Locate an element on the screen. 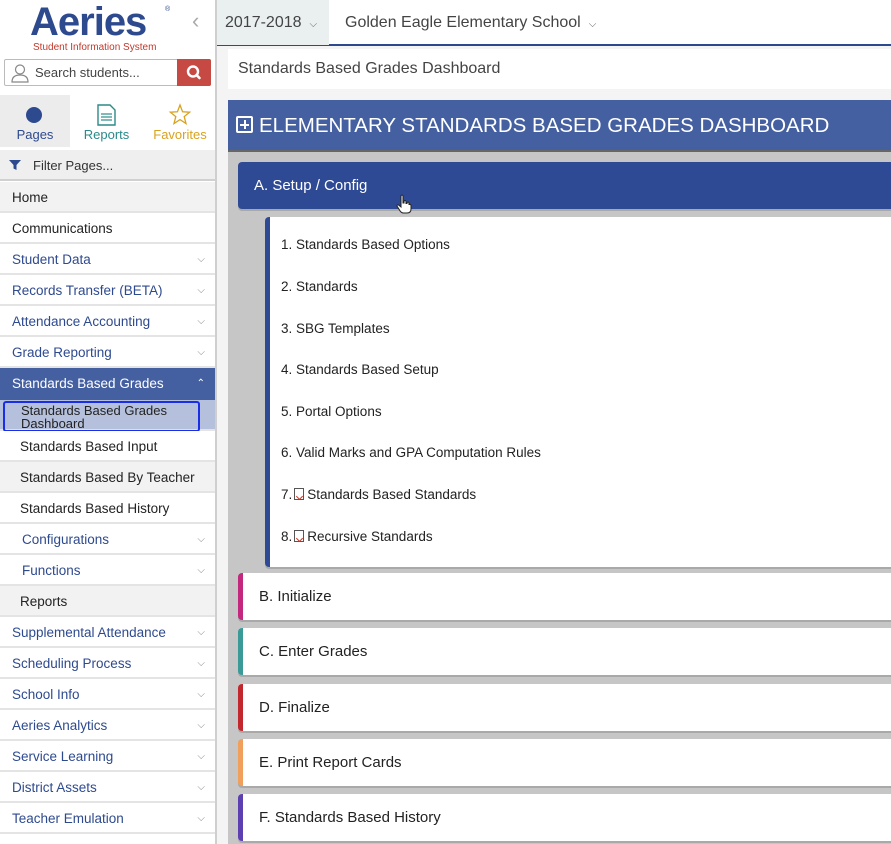 This screenshot has width=891, height=844. sidebar-item-scheduling-process: Scheduling Process ⌵ is located at coordinates (107, 663).